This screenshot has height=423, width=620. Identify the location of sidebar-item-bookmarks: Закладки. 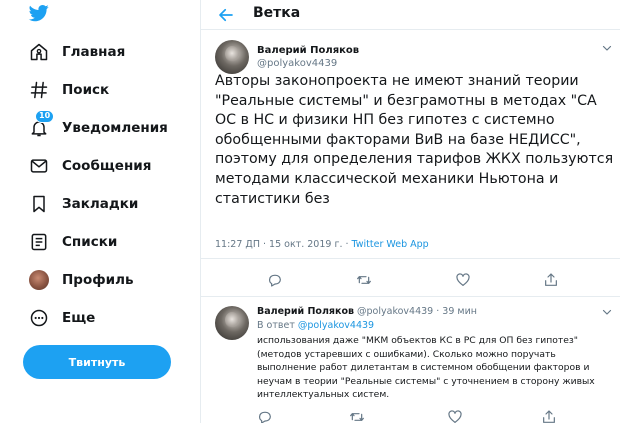
(83, 204).